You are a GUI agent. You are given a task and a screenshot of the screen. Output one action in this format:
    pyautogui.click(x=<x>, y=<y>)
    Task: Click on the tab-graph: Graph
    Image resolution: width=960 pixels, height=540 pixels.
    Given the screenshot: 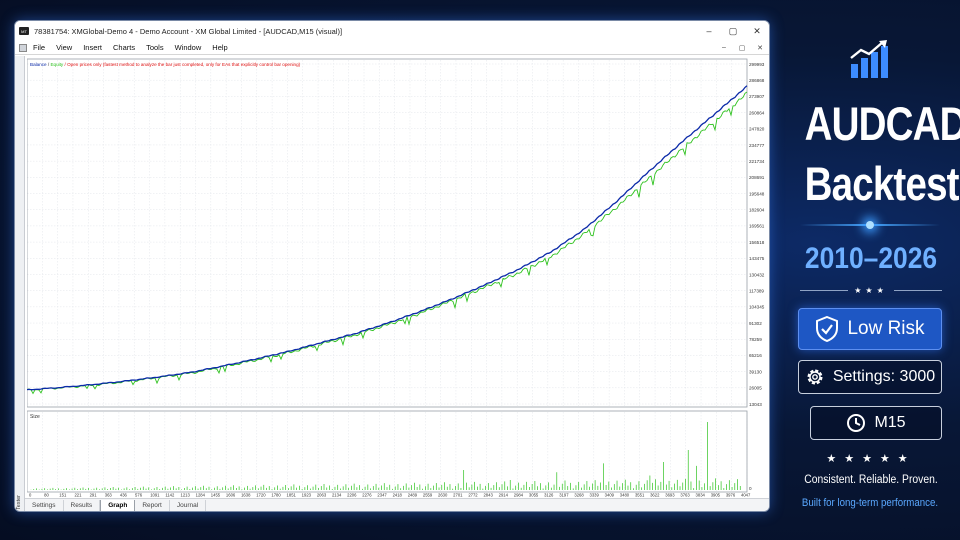 What is the action you would take?
    pyautogui.click(x=118, y=505)
    